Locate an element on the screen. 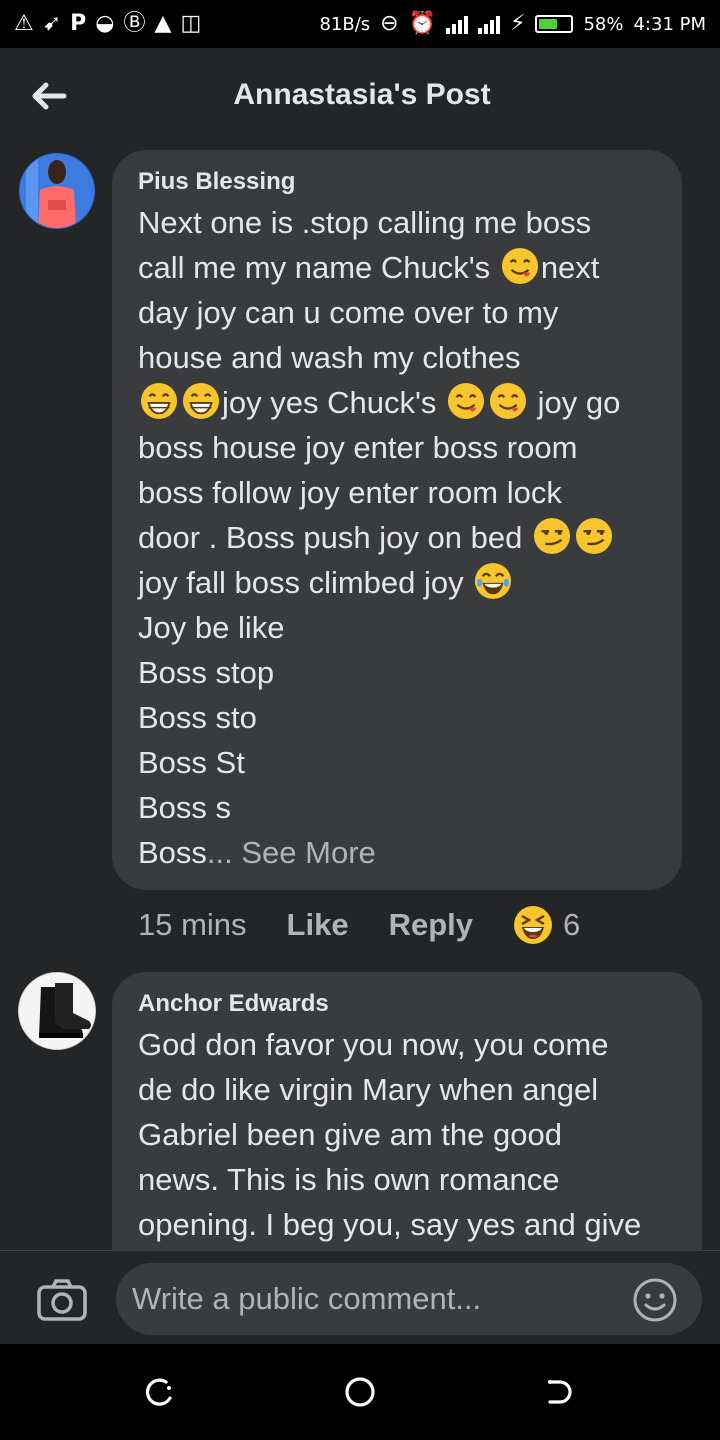 The image size is (720, 1440). screenshot-icon: ◫ is located at coordinates (191, 23).